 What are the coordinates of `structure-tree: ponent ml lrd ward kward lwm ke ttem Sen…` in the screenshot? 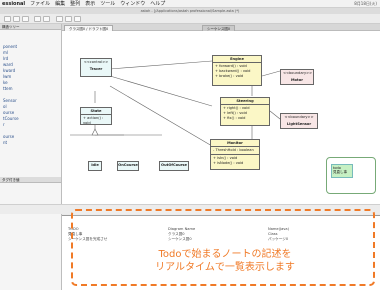 It's located at (30, 95).